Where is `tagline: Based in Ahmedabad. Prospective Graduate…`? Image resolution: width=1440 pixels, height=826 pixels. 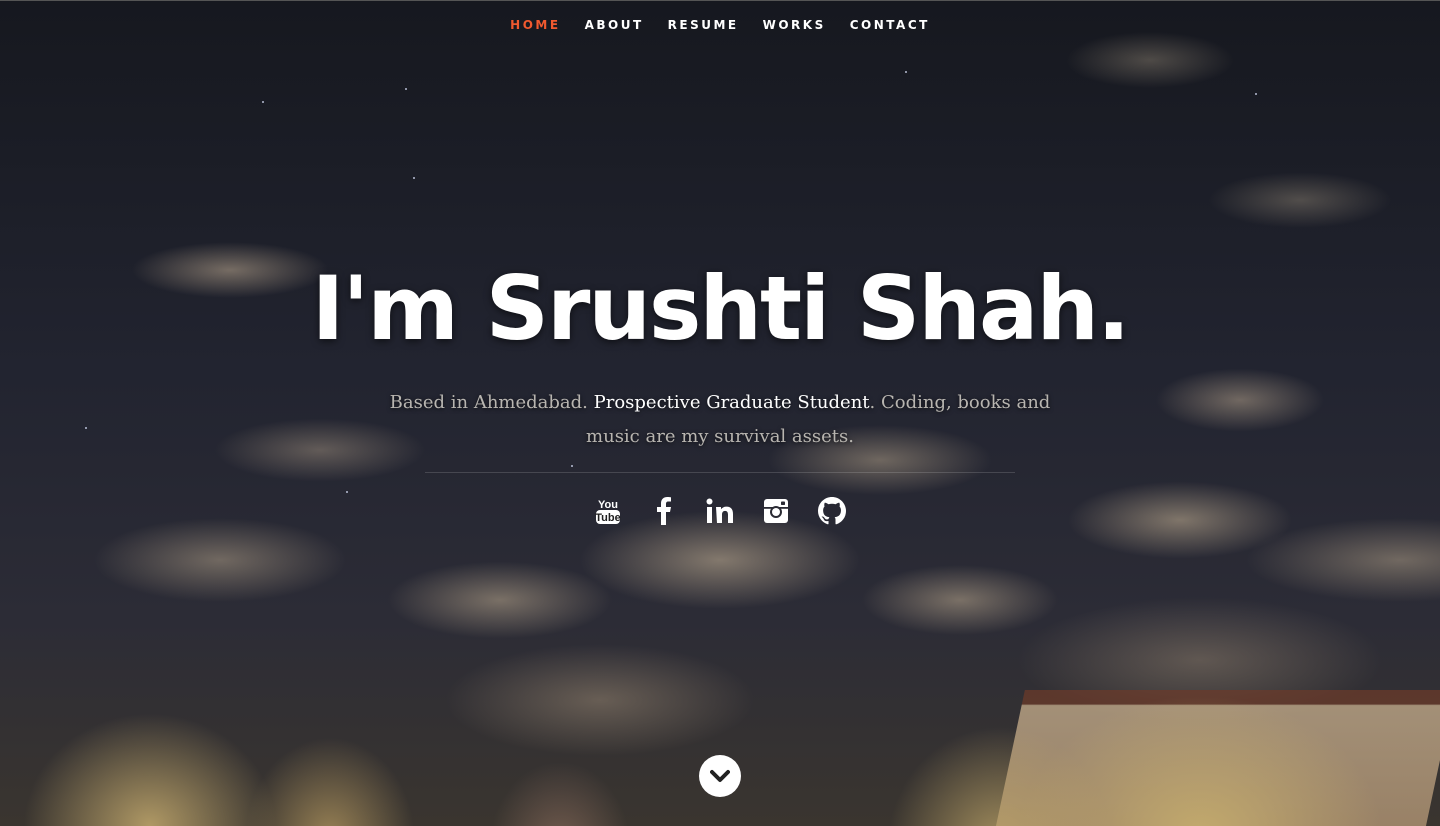
tagline: Based in Ahmedabad. Prospective Graduate… is located at coordinates (720, 420).